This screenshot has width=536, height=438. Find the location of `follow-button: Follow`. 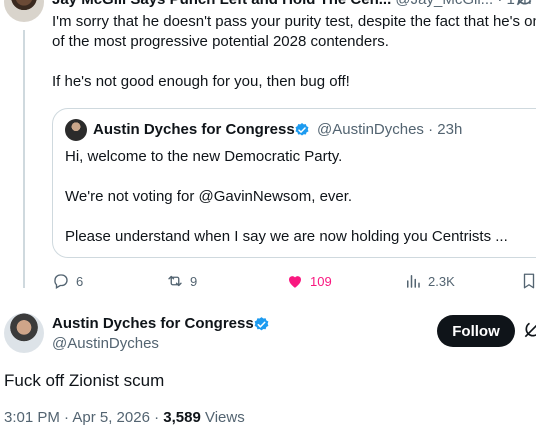

follow-button: Follow is located at coordinates (476, 331).